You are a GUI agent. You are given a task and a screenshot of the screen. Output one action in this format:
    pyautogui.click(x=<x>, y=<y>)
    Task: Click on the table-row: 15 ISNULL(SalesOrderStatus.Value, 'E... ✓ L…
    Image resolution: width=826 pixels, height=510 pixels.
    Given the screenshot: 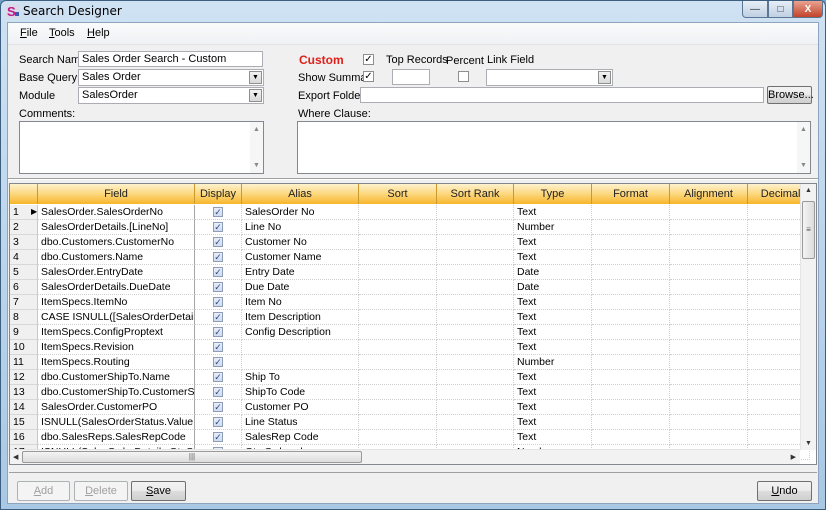 What is the action you would take?
    pyautogui.click(x=410, y=422)
    